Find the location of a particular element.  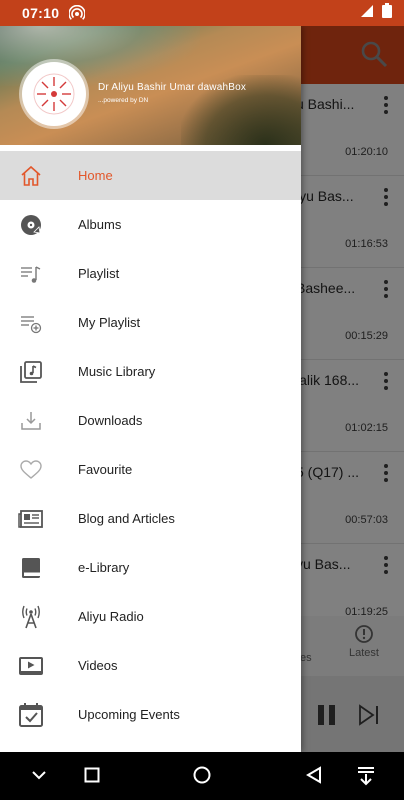

system-nav-bar is located at coordinates (202, 776).